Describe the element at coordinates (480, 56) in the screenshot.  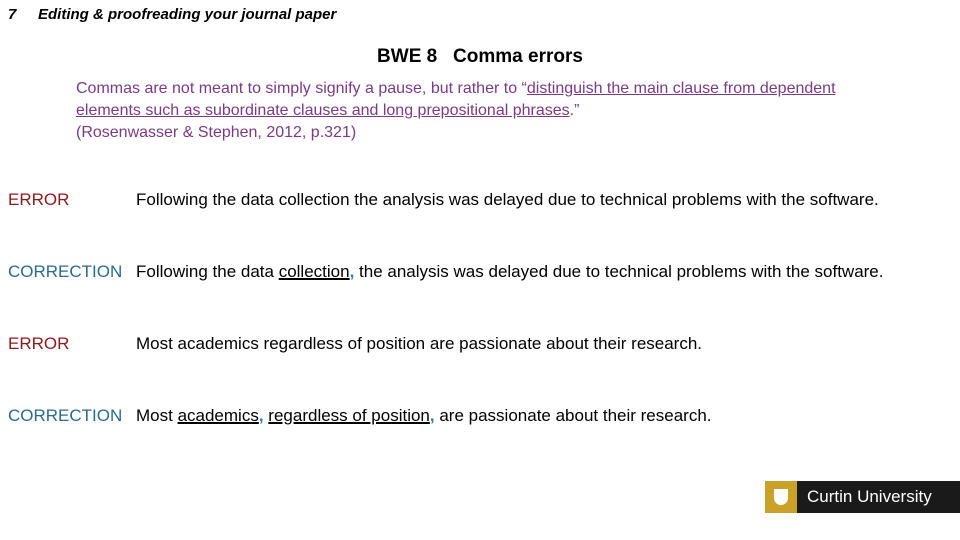
I see `slide-title: BWE 8 Comma errors` at that location.